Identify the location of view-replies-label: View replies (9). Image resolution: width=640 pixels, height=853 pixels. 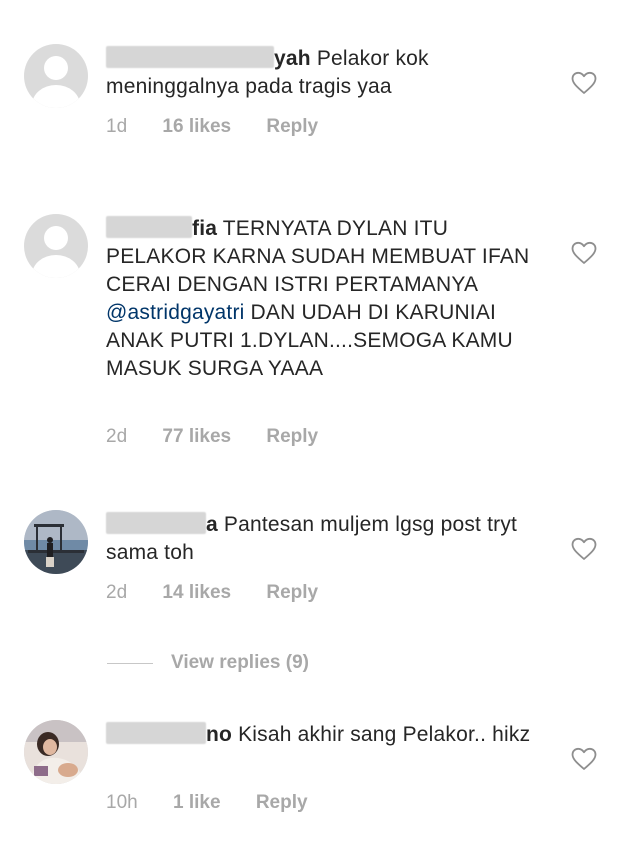
(240, 663).